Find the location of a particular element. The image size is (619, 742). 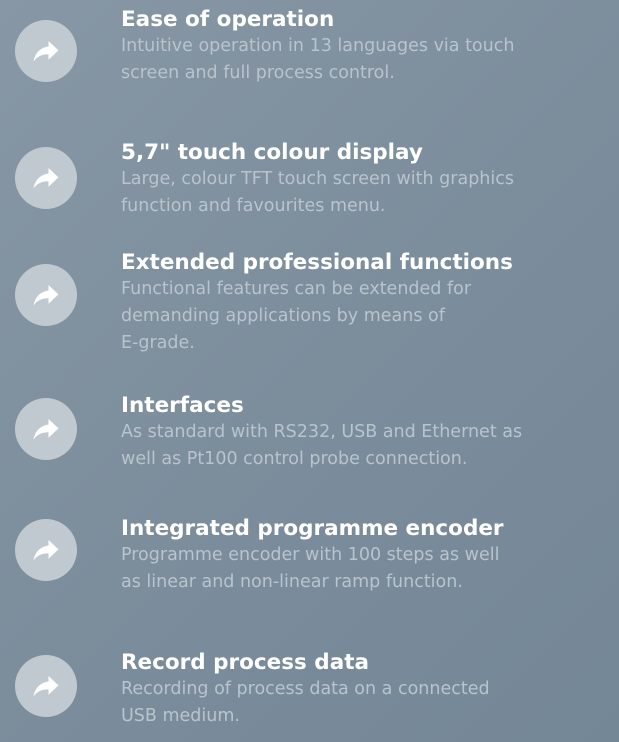

description-line: demanding applications by means of is located at coordinates (283, 316).